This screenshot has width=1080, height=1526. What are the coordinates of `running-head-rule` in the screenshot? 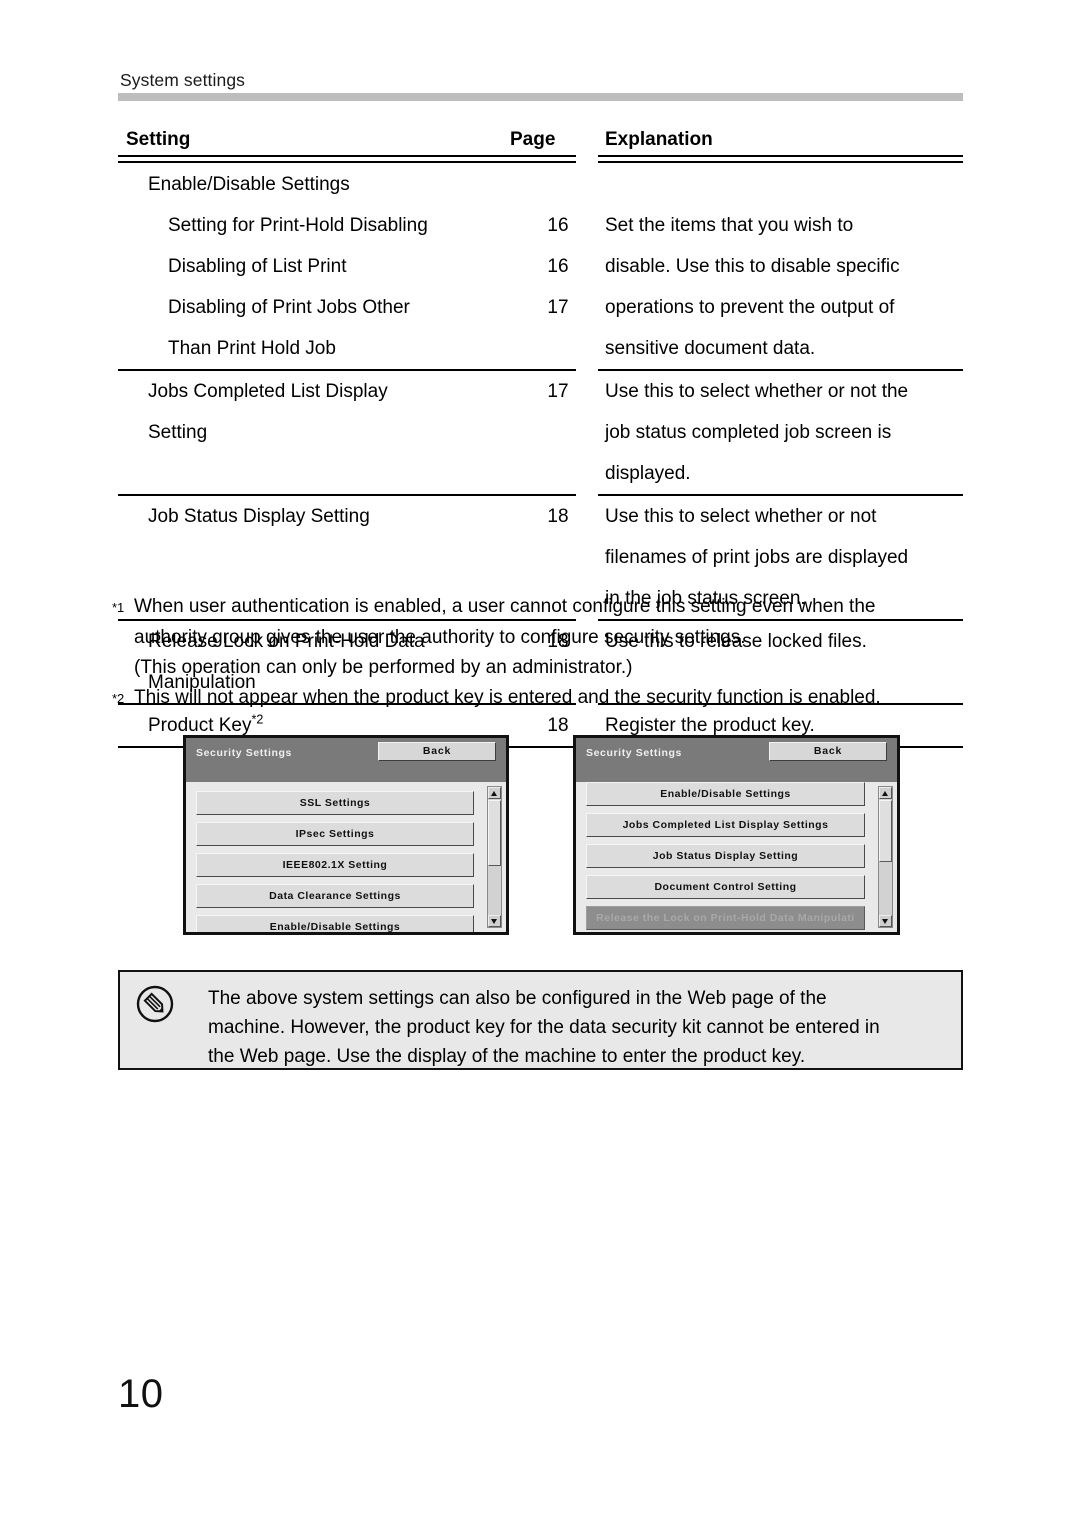 It's located at (540, 97).